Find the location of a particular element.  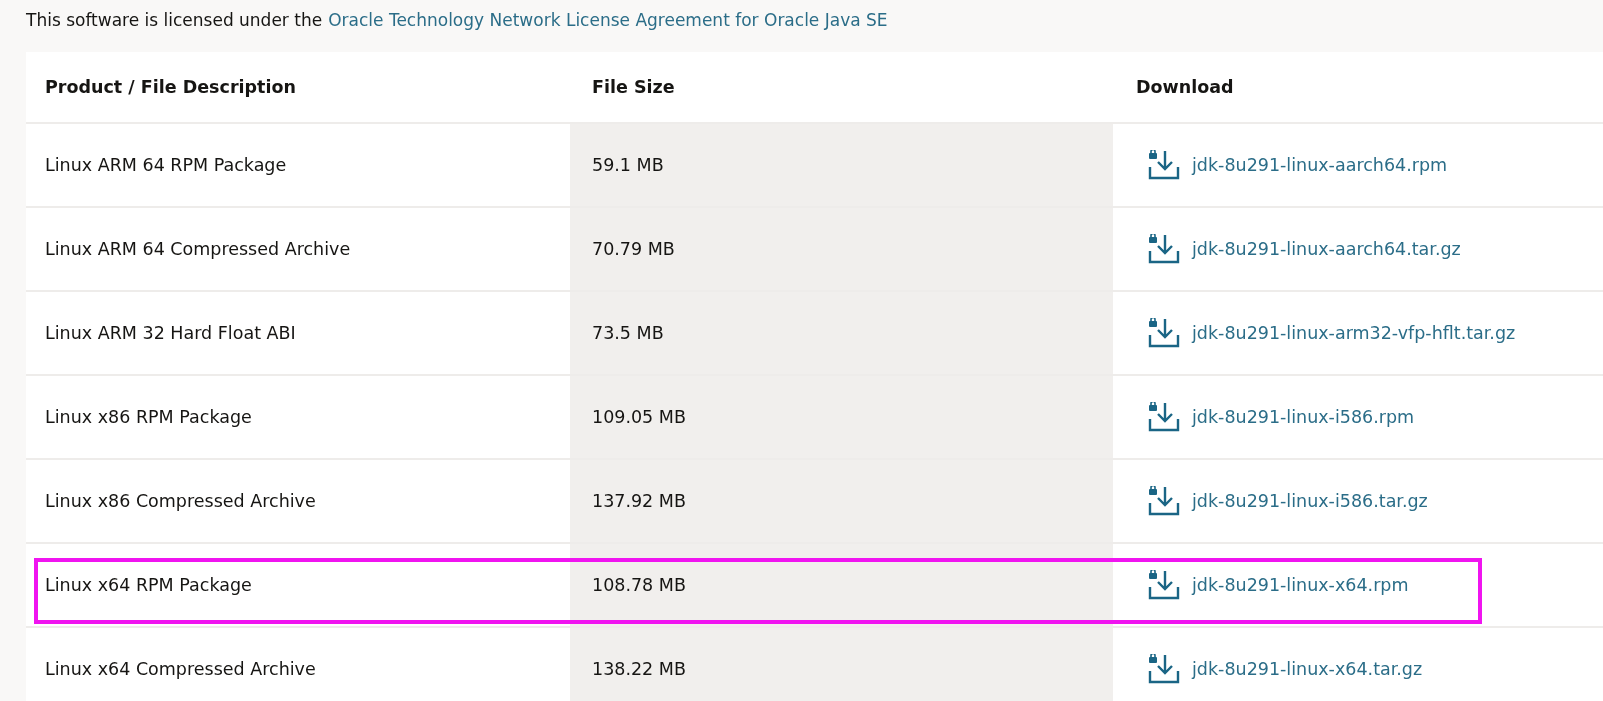

column-header: Download is located at coordinates (1185, 87).